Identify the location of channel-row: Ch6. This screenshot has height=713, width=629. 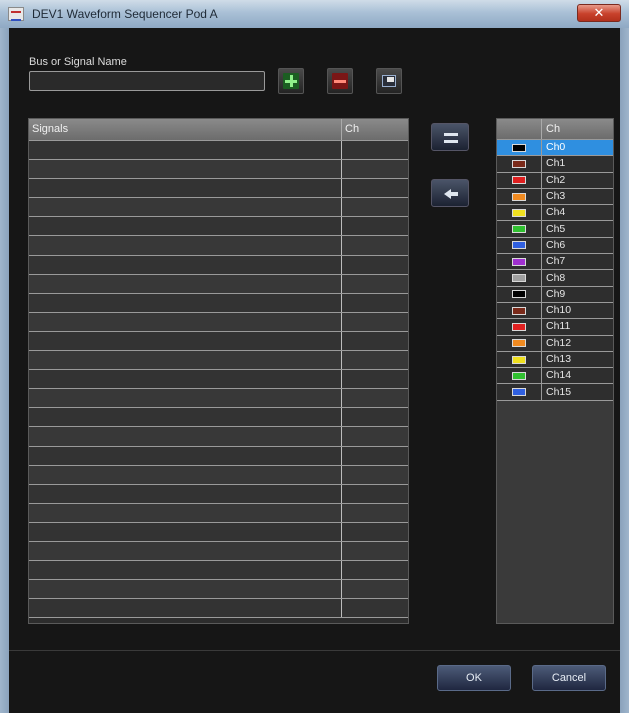
(555, 246).